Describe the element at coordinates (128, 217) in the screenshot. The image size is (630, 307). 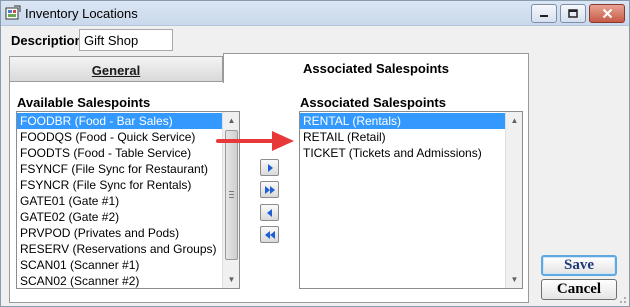
I see `list-item: GATE02 (Gate #2)` at that location.